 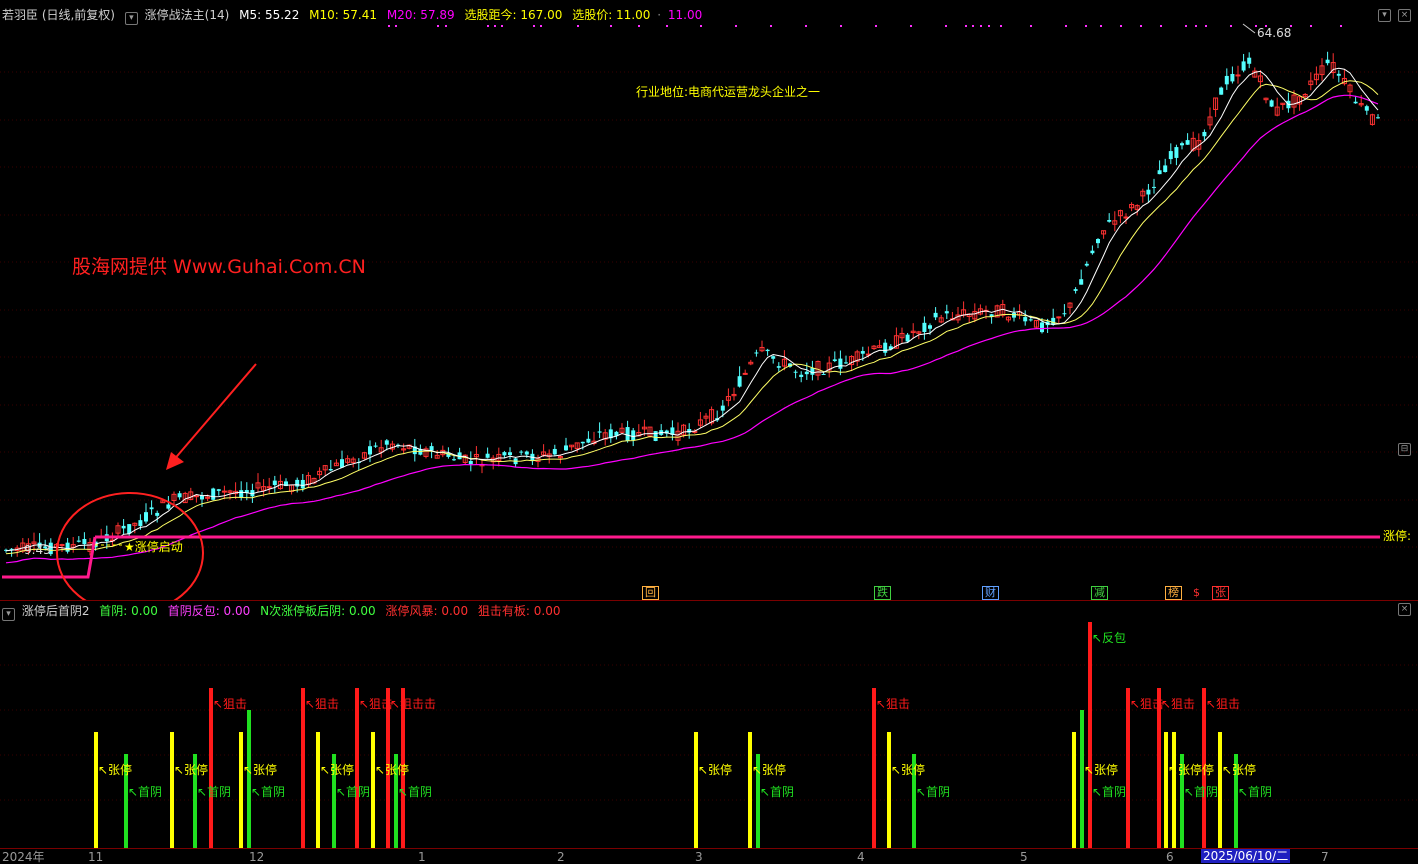 I want to click on high-price-label: 64.68, so click(x=1274, y=33).